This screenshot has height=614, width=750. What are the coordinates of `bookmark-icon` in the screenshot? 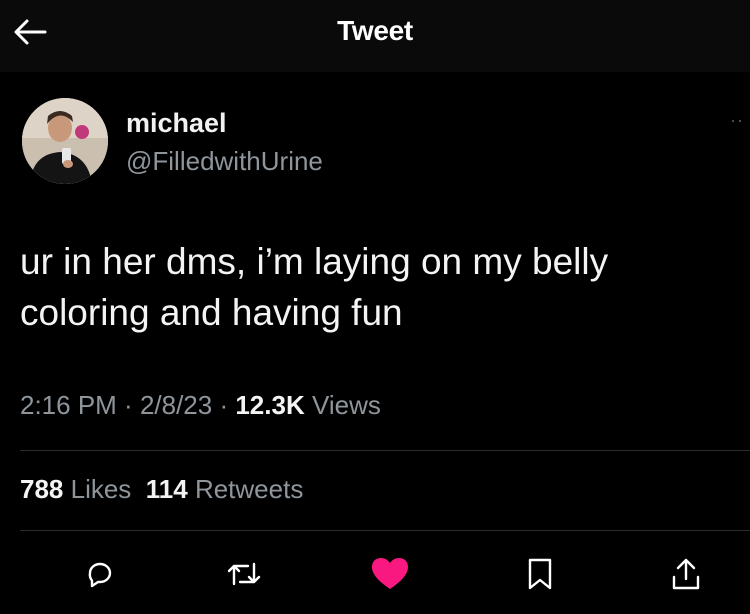 It's located at (540, 576).